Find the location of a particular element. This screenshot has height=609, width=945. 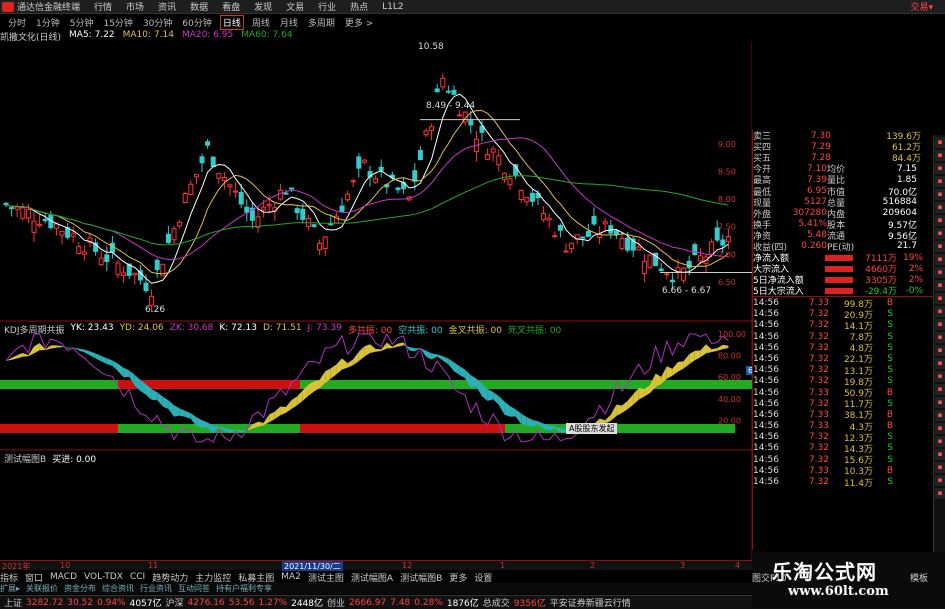

kdj-axis-label: 40.00 is located at coordinates (729, 399).